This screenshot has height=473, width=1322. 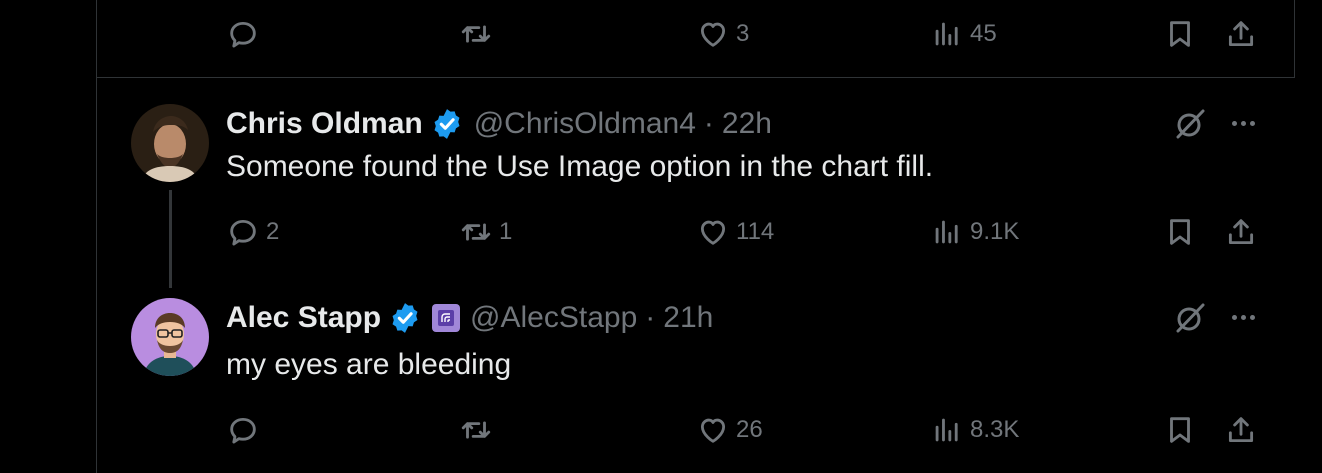 What do you see at coordinates (747, 124) in the screenshot?
I see `tweet-time: 22h` at bounding box center [747, 124].